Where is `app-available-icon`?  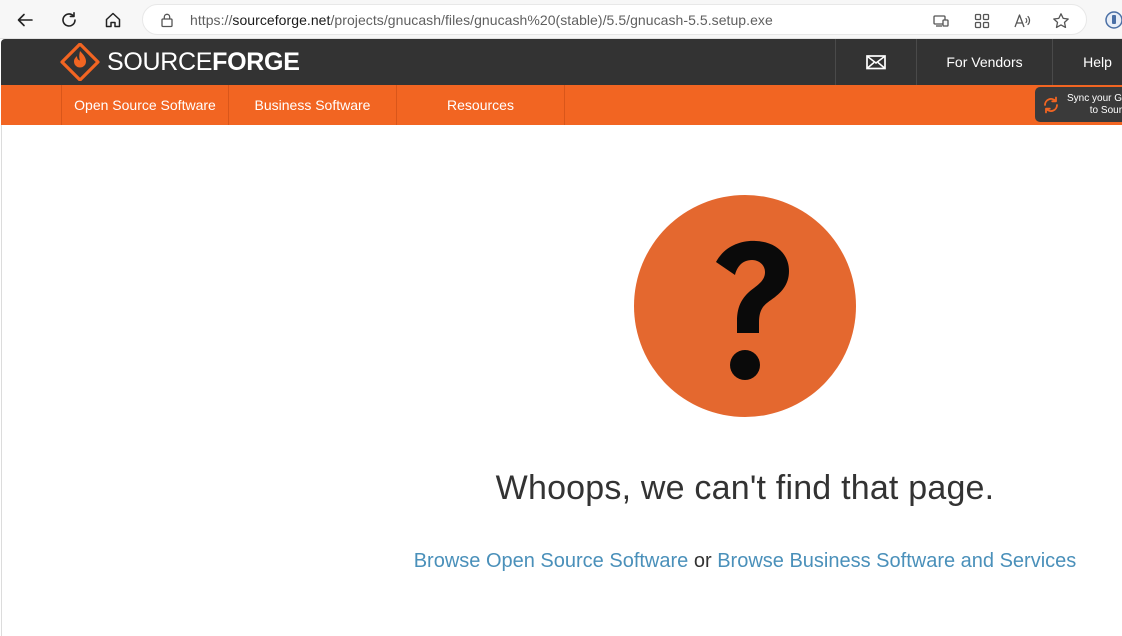
app-available-icon is located at coordinates (941, 21).